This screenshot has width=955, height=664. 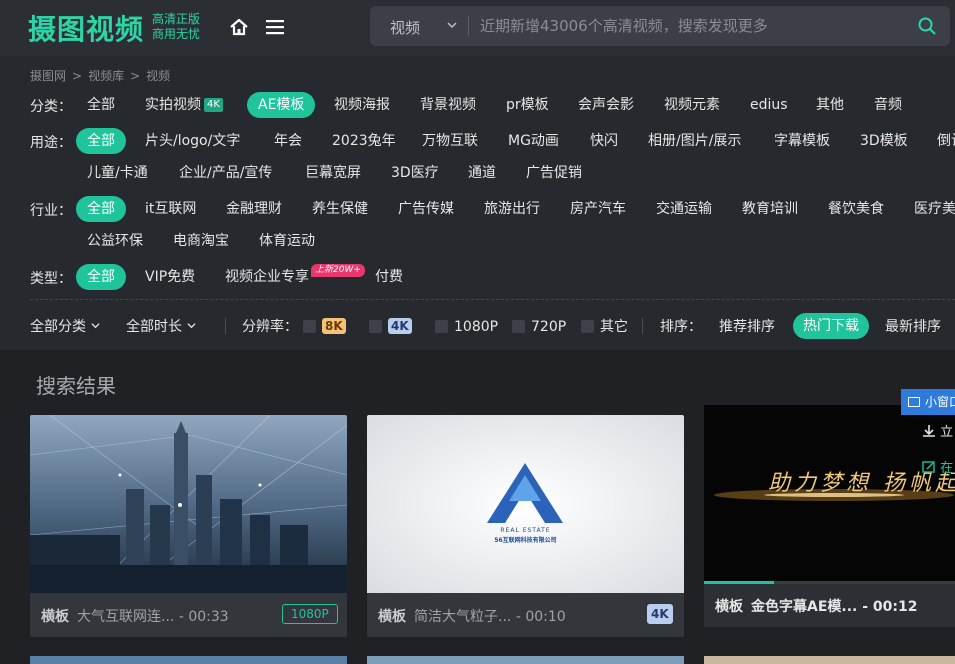 I want to click on online-edit-button: 在, so click(x=937, y=466).